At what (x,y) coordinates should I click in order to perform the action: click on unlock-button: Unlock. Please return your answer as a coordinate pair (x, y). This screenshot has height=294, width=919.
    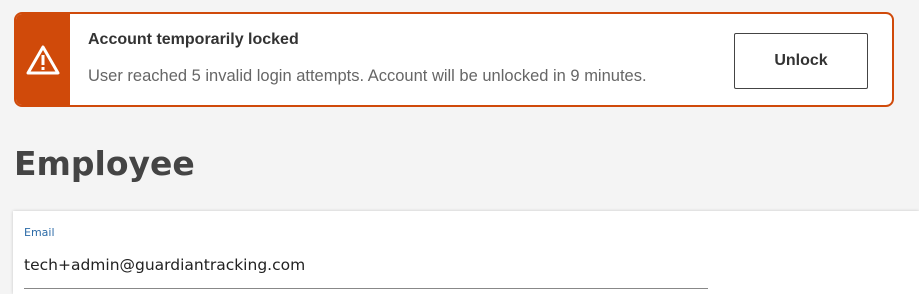
    Looking at the image, I should click on (801, 61).